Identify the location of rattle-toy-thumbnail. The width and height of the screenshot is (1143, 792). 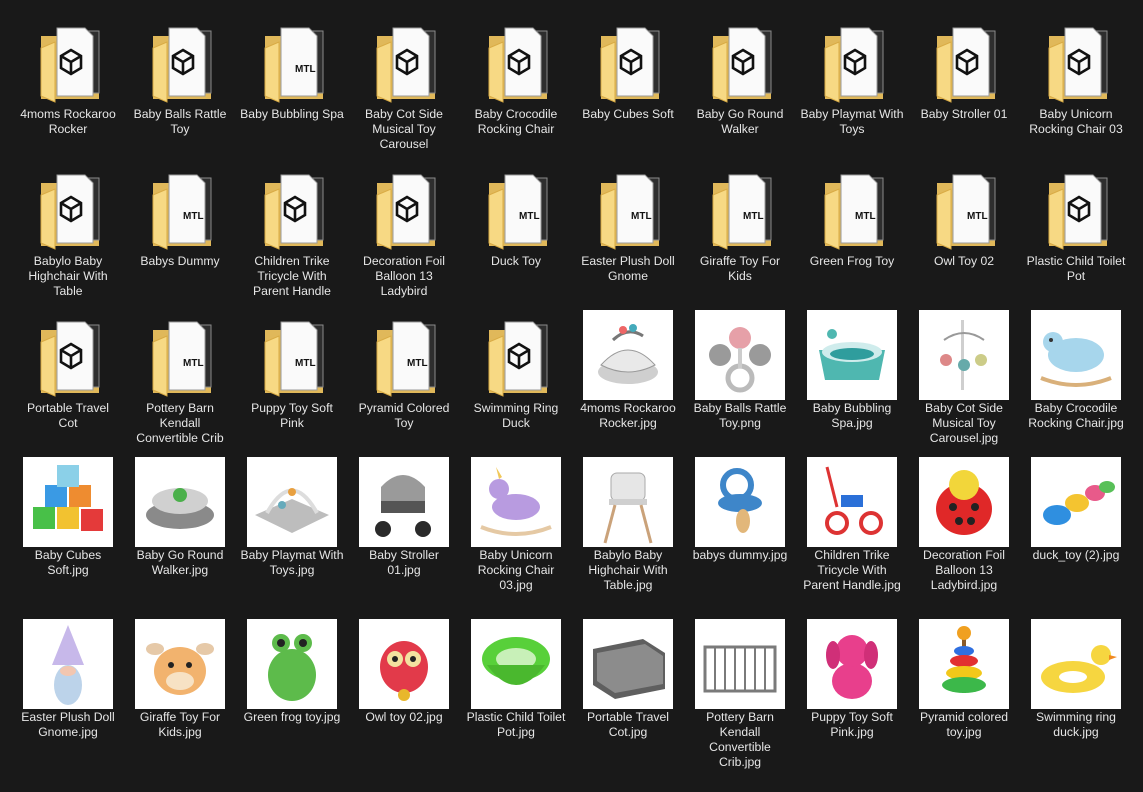
(740, 355).